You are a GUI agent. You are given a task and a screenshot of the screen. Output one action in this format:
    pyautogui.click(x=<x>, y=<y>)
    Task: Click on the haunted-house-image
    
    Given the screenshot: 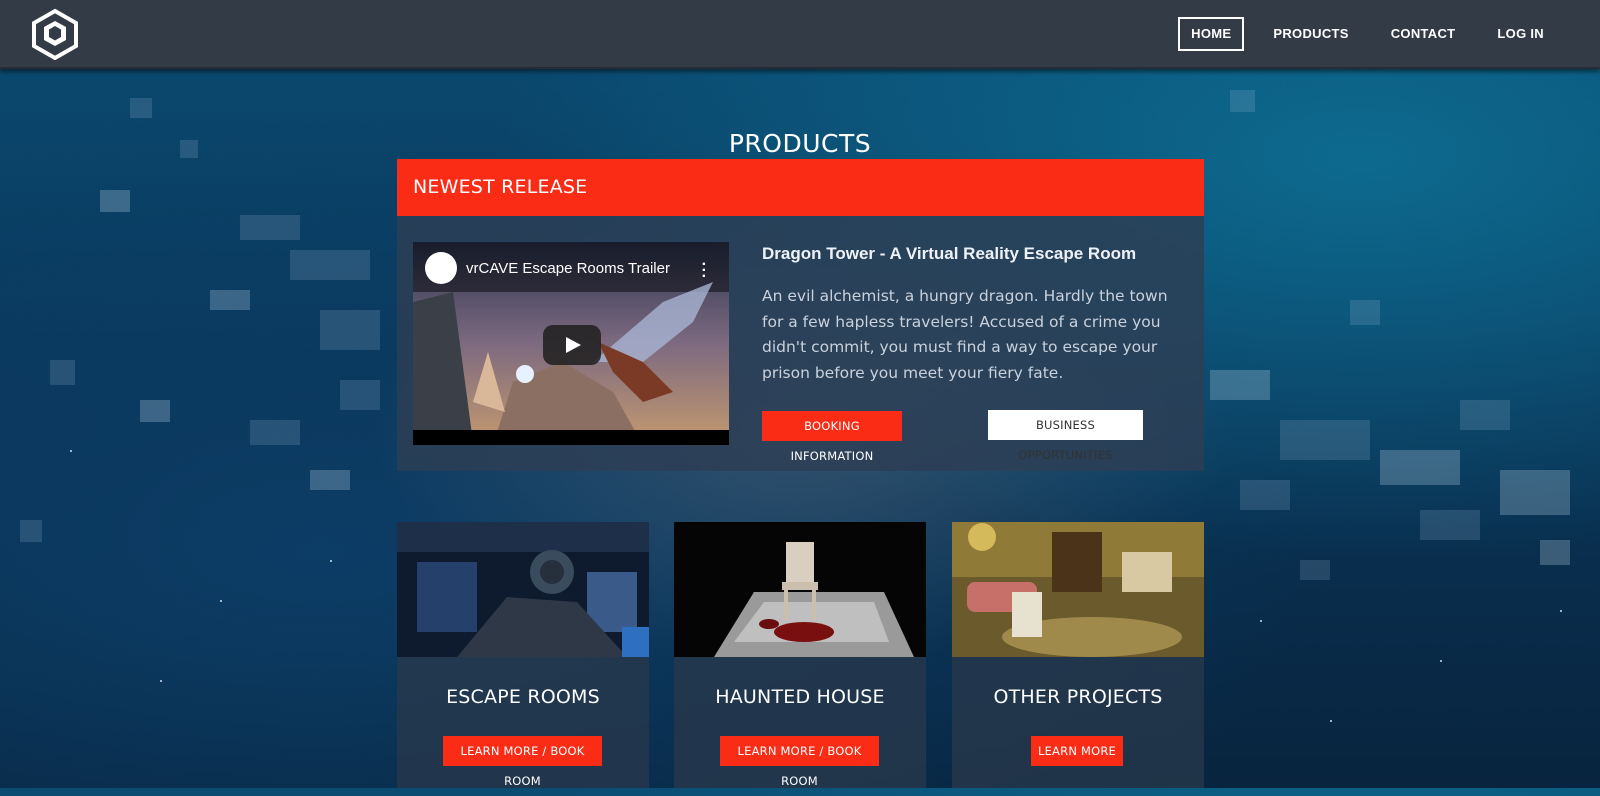 What is the action you would take?
    pyautogui.click(x=800, y=589)
    